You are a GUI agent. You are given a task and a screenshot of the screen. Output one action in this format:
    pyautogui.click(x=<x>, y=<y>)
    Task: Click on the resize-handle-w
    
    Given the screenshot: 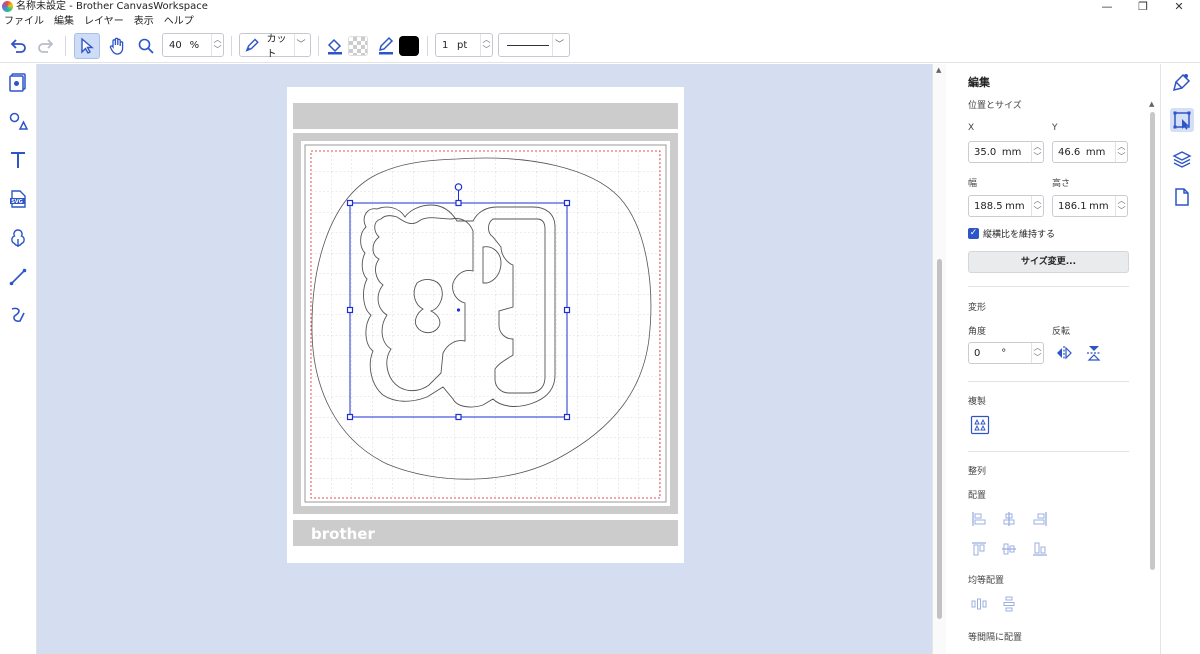 What is the action you would take?
    pyautogui.click(x=350, y=310)
    